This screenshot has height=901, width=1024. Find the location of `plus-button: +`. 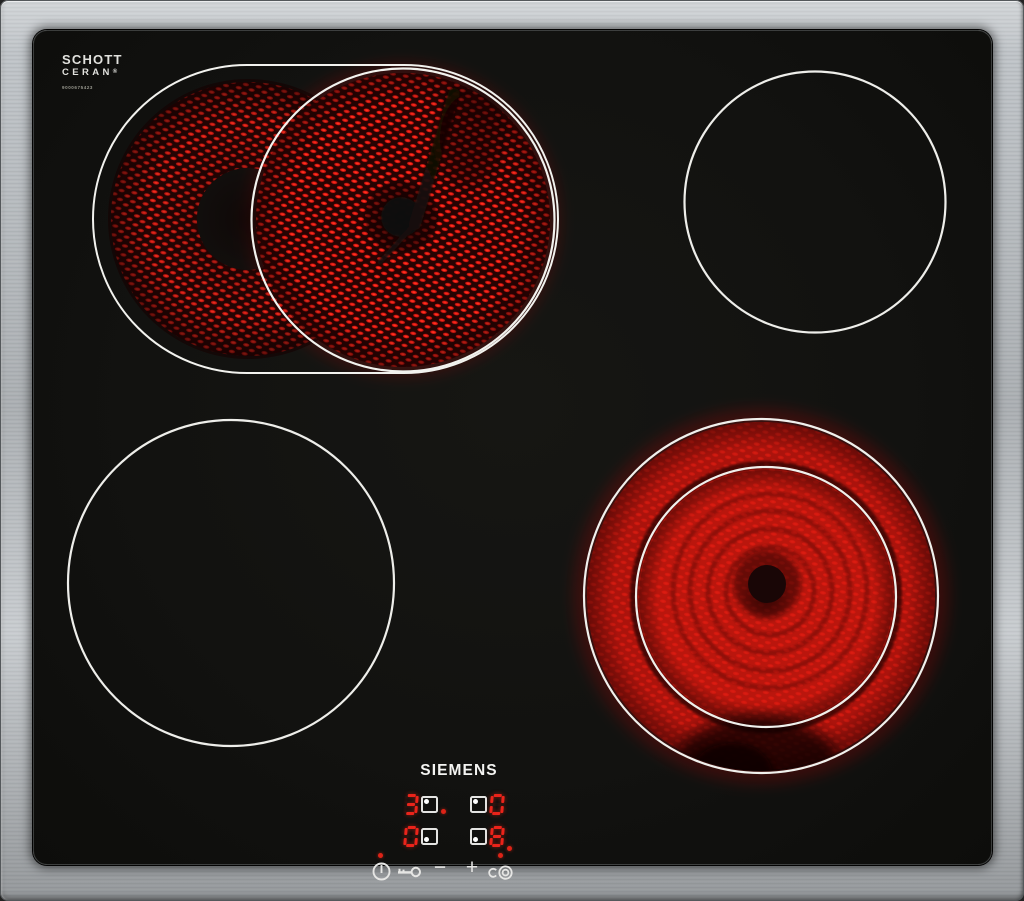

plus-button: + is located at coordinates (472, 868).